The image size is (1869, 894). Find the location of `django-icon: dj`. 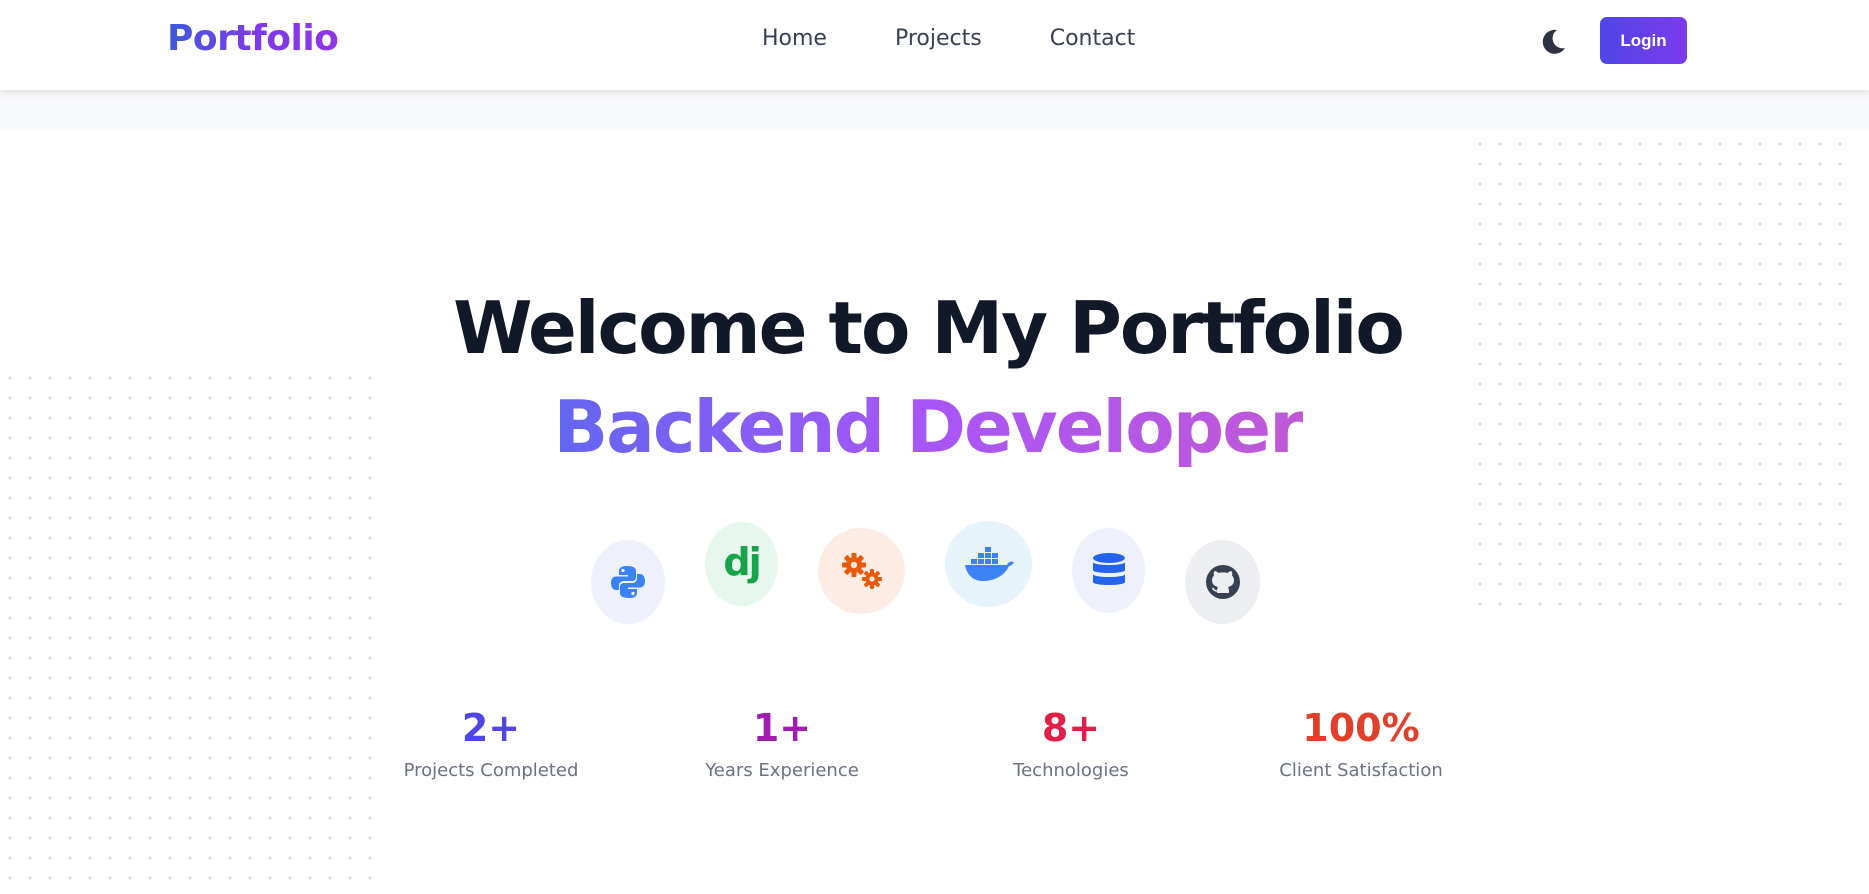

django-icon: dj is located at coordinates (741, 564).